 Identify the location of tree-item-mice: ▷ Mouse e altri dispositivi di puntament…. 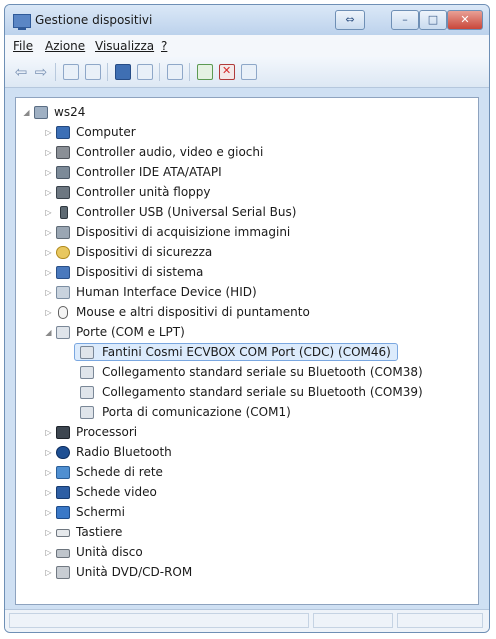
(246, 313).